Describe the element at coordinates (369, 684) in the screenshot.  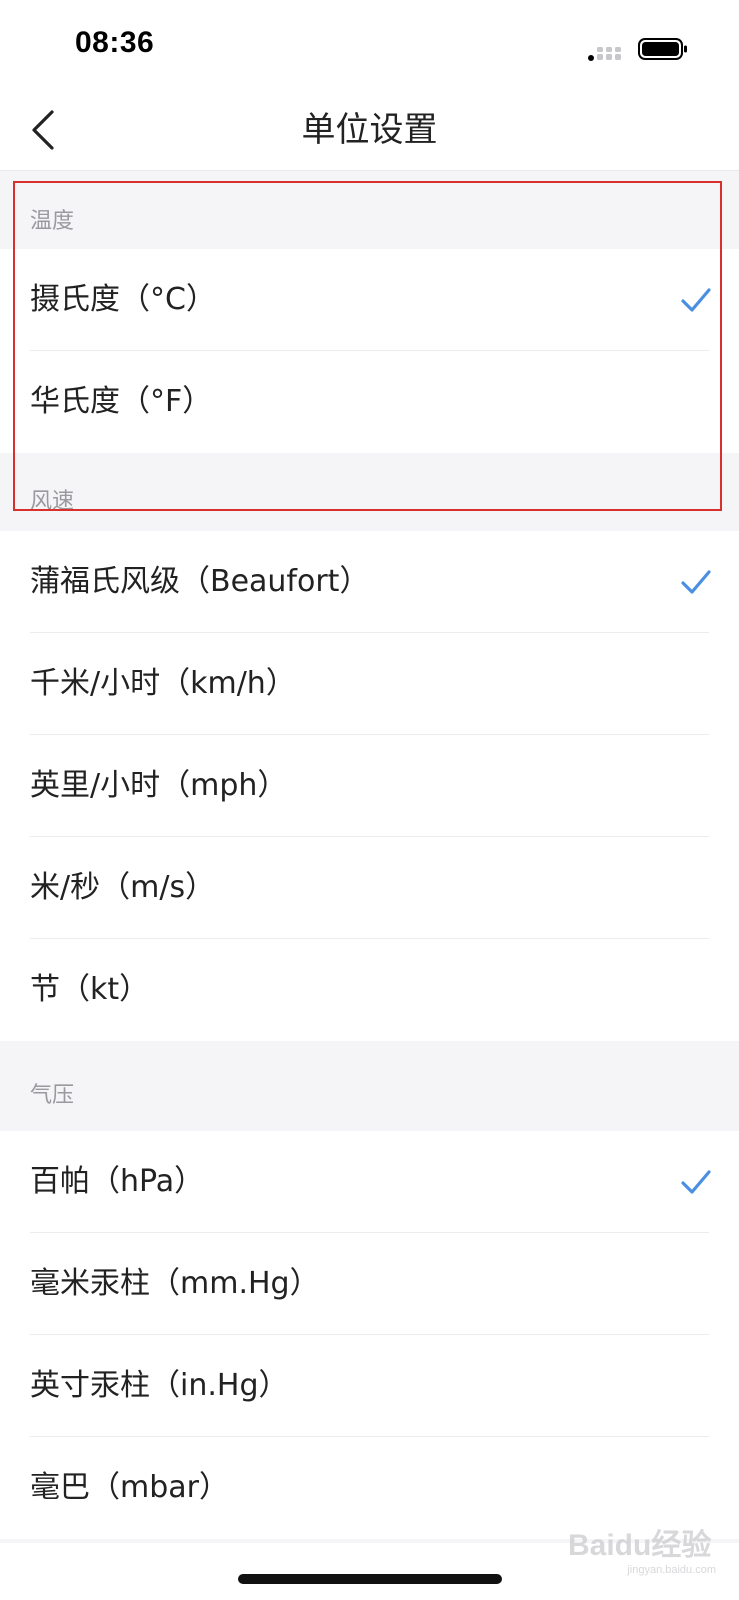
I see `option-kmh: 千米/小时（km/h）` at that location.